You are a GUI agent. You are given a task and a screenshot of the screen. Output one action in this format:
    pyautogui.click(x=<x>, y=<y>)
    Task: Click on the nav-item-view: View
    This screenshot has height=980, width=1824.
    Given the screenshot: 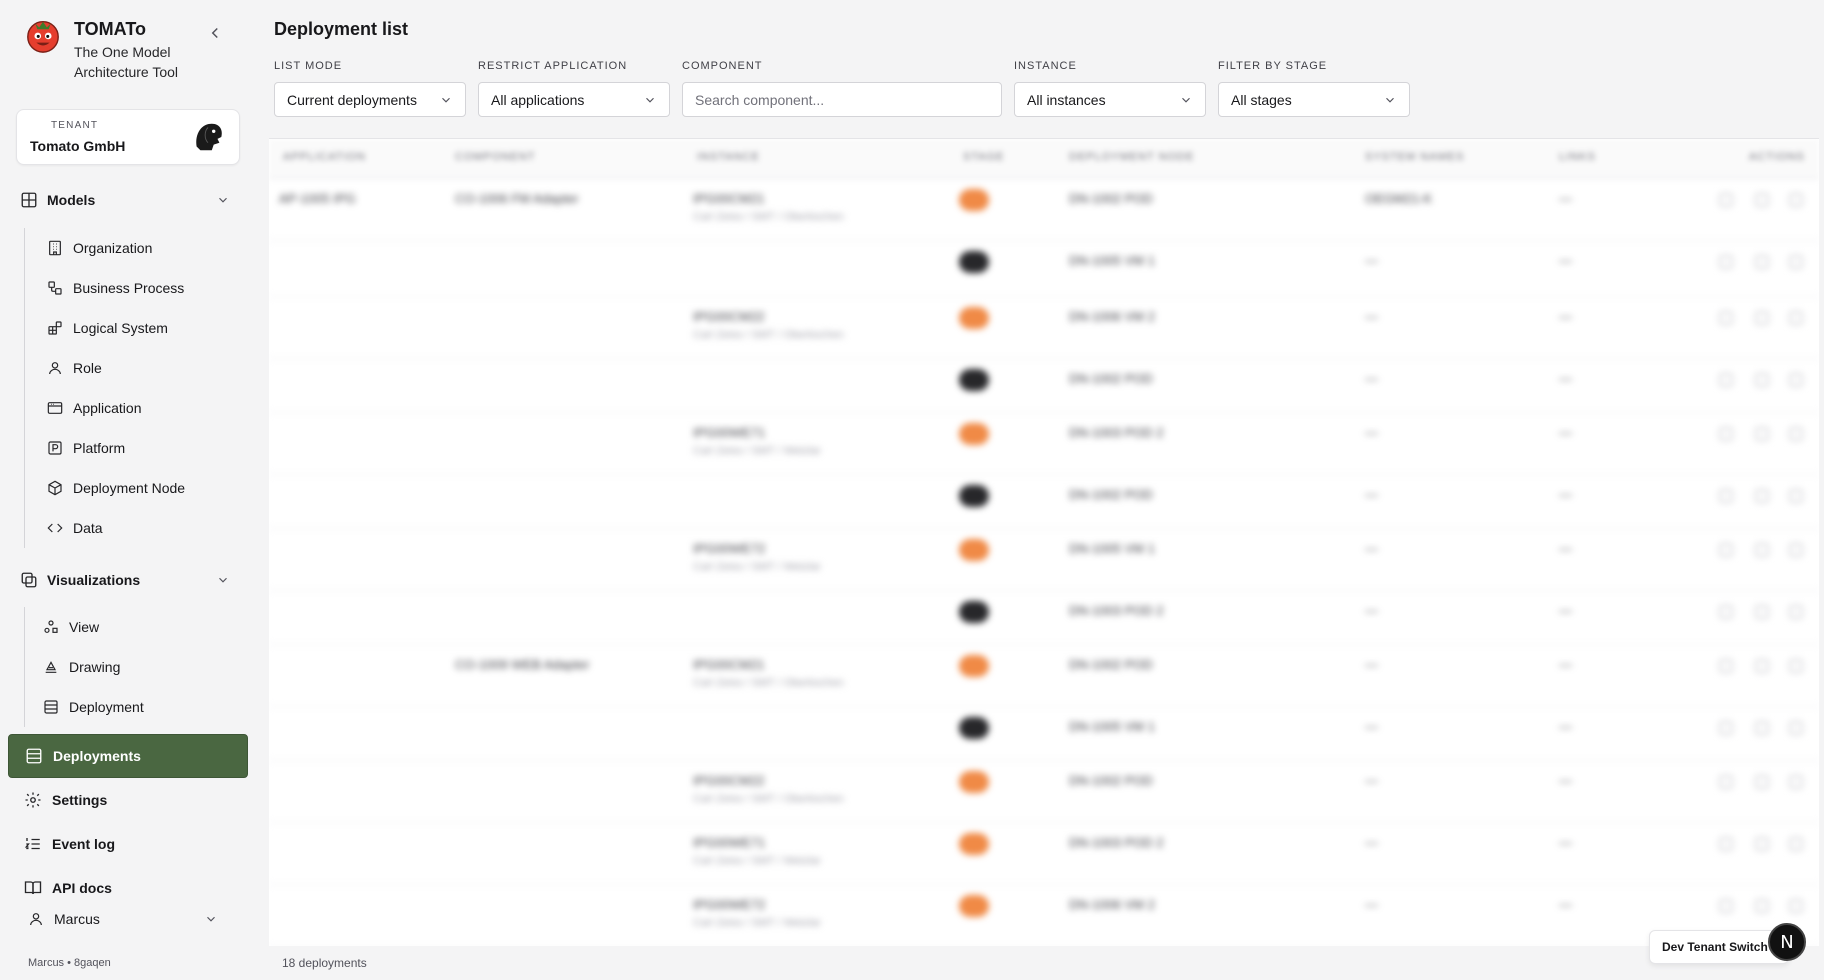 What is the action you would take?
    pyautogui.click(x=84, y=627)
    